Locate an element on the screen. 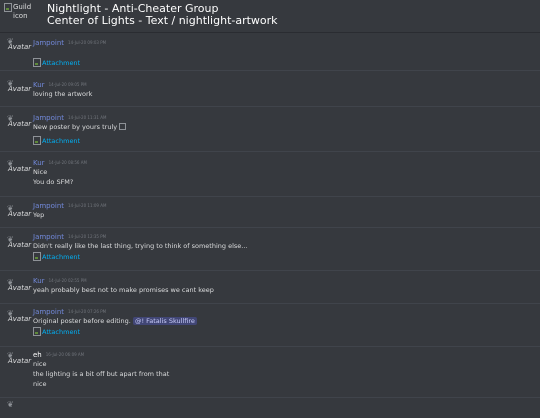 This screenshot has height=418, width=540. user-mention: @! Fatalis Skullfire is located at coordinates (164, 321).